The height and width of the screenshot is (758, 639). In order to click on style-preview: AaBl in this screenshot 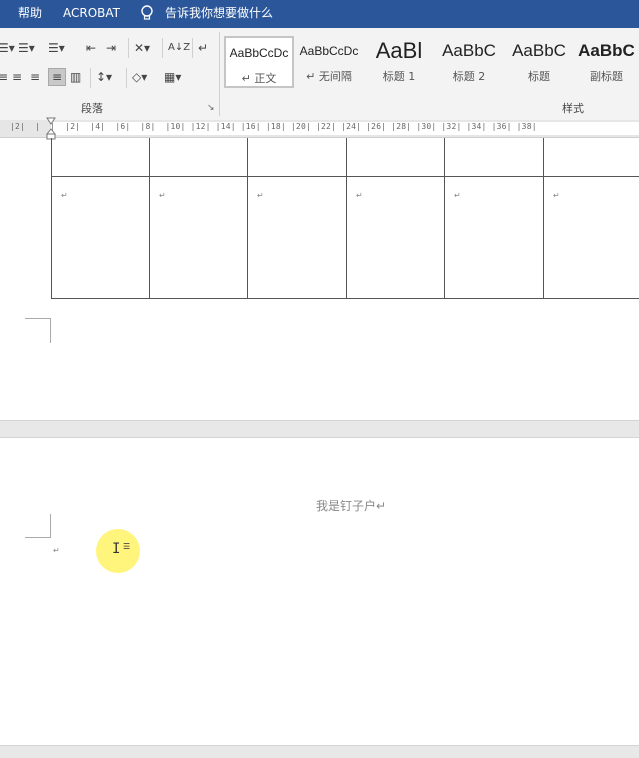, I will do `click(399, 51)`.